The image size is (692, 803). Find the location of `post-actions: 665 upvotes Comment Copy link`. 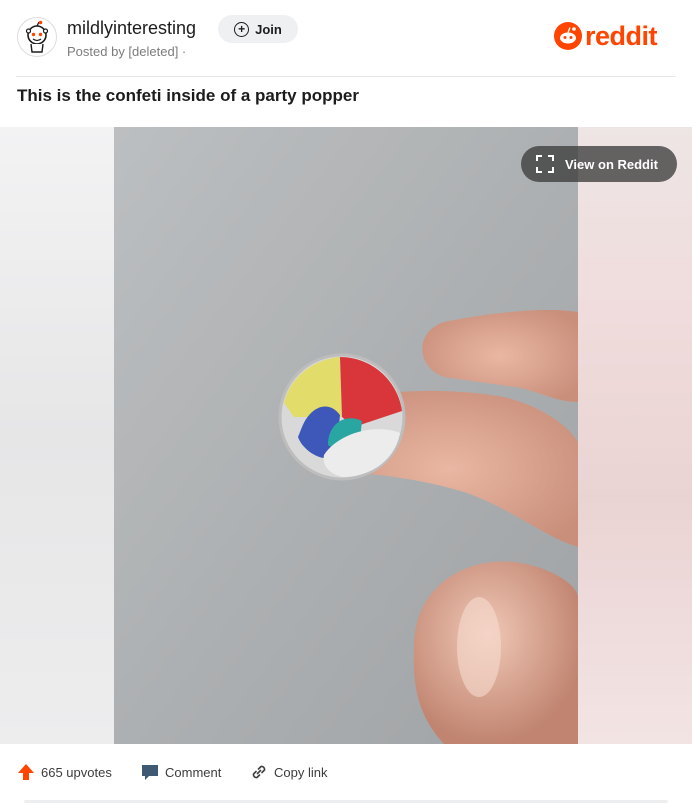

post-actions: 665 upvotes Comment Copy link is located at coordinates (346, 772).